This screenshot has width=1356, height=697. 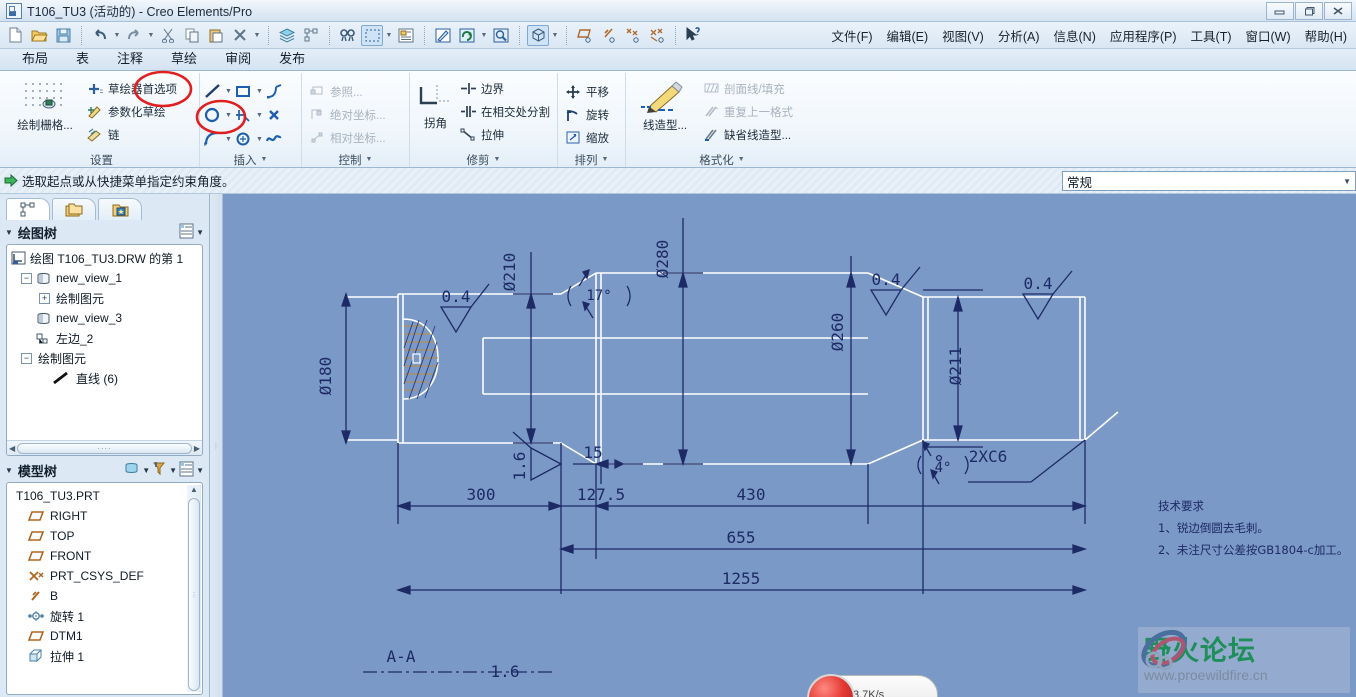 What do you see at coordinates (216, 35) in the screenshot?
I see `paste-icon` at bounding box center [216, 35].